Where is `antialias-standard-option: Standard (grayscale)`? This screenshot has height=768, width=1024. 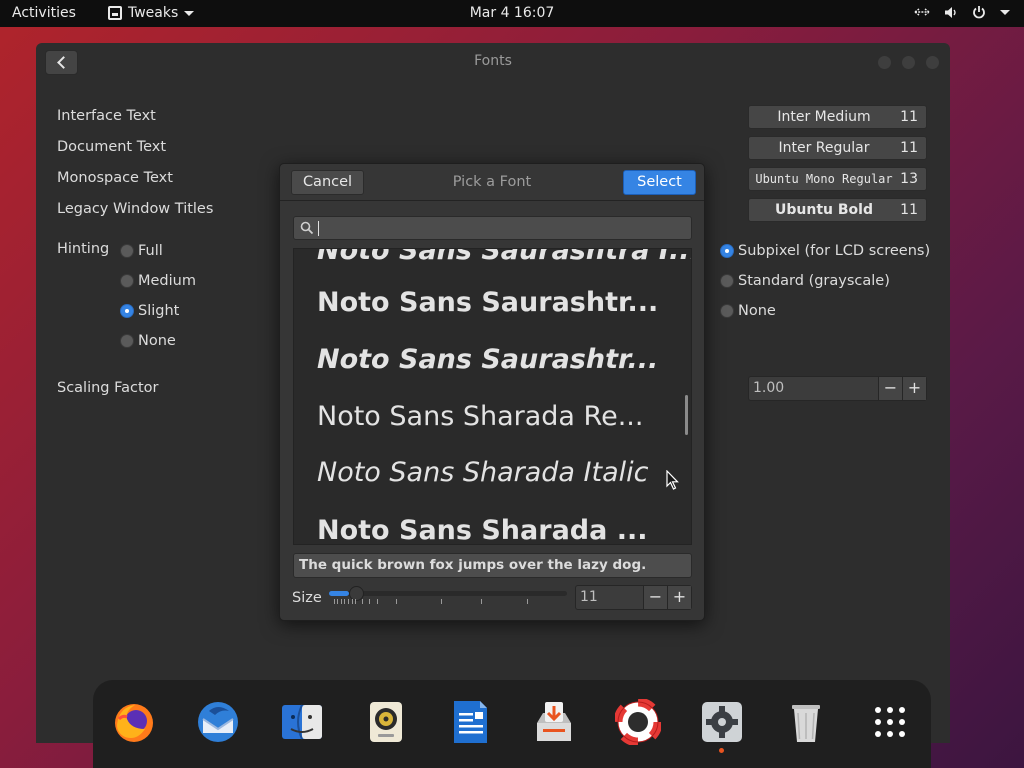
antialias-standard-option: Standard (grayscale) is located at coordinates (805, 281).